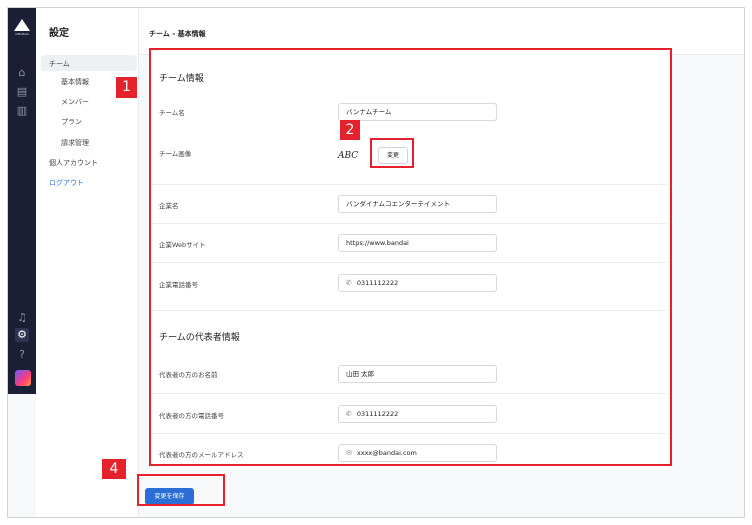  Describe the element at coordinates (22, 335) in the screenshot. I see `gear-icon: ⚙` at that location.